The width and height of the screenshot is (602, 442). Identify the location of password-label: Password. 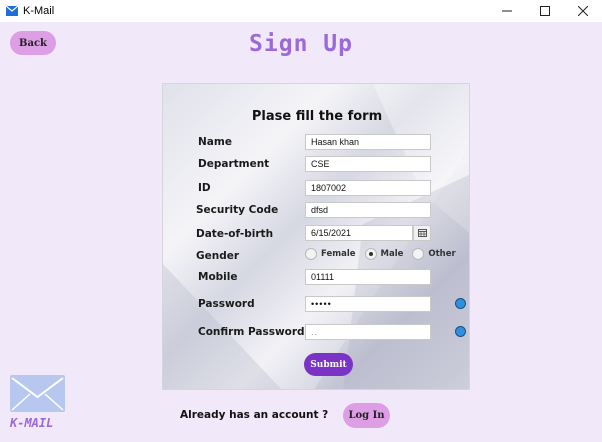
(226, 304).